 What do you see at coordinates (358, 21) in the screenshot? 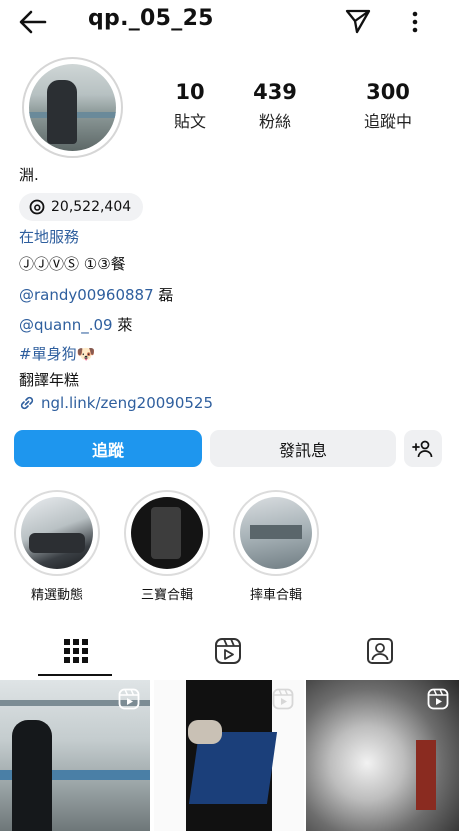
I see `send-message-icon` at bounding box center [358, 21].